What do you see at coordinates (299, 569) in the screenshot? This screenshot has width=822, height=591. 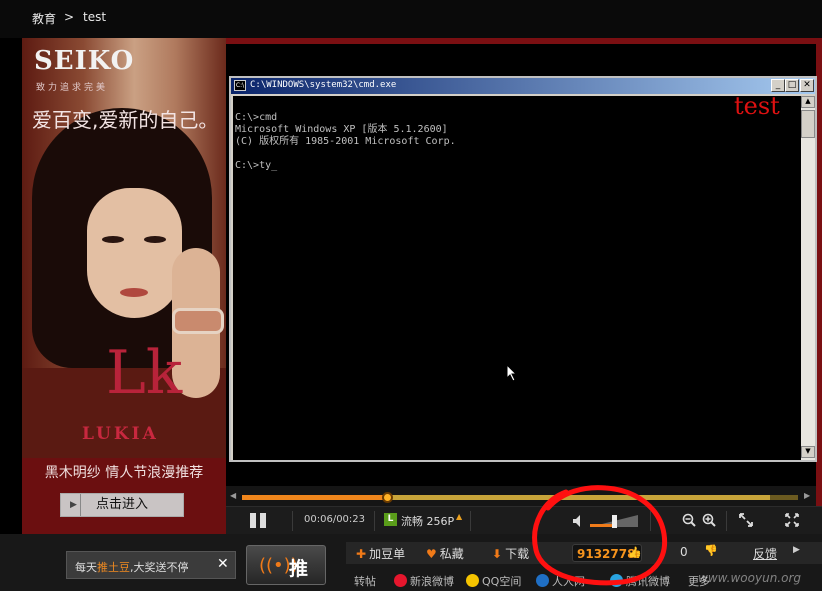 I see `push-button-label: 推` at bounding box center [299, 569].